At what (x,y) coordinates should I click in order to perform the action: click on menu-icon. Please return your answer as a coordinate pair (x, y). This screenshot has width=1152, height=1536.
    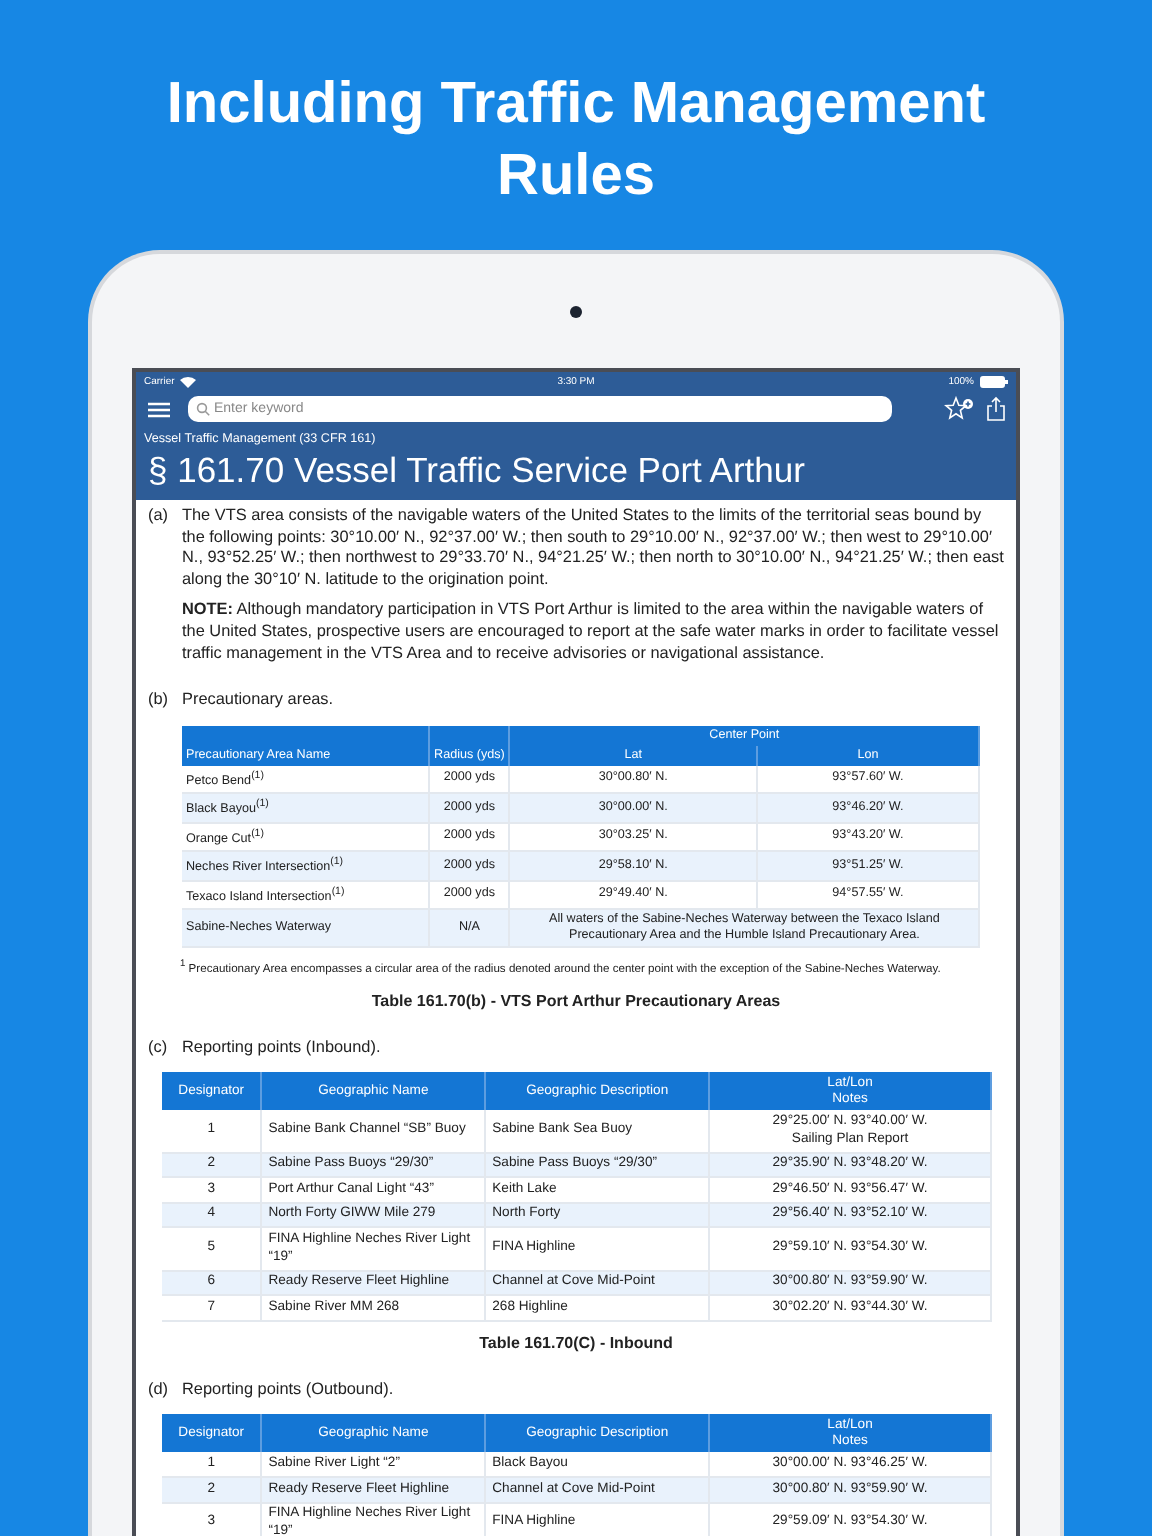
    Looking at the image, I should click on (159, 409).